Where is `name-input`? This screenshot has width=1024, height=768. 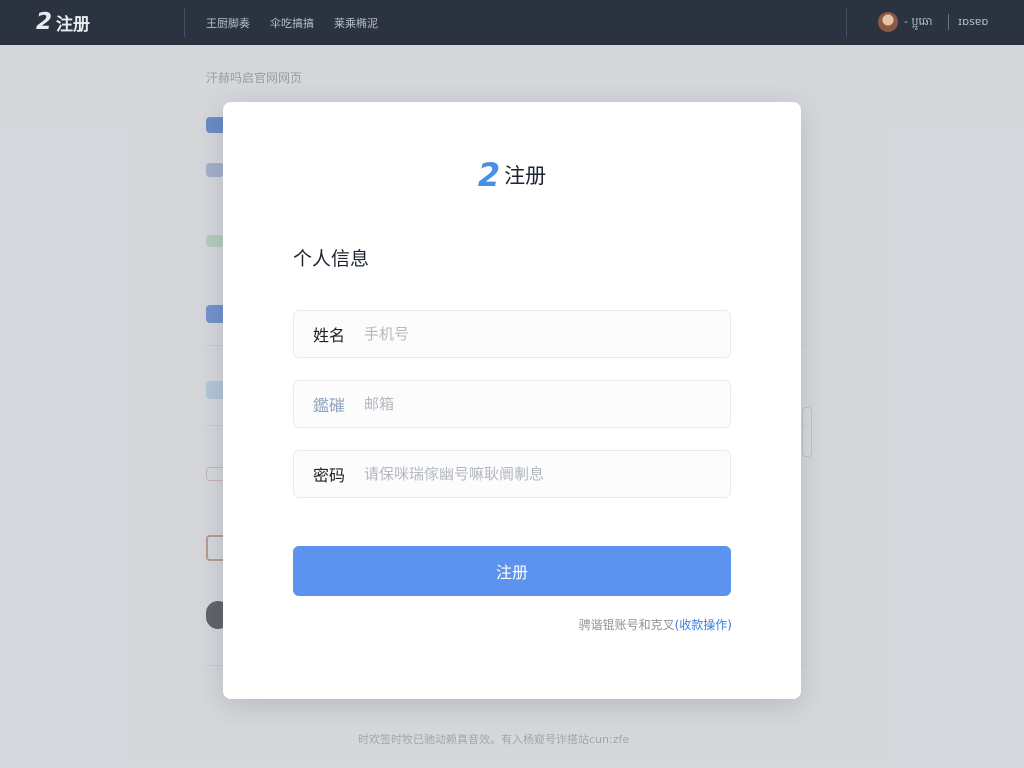 name-input is located at coordinates (547, 334).